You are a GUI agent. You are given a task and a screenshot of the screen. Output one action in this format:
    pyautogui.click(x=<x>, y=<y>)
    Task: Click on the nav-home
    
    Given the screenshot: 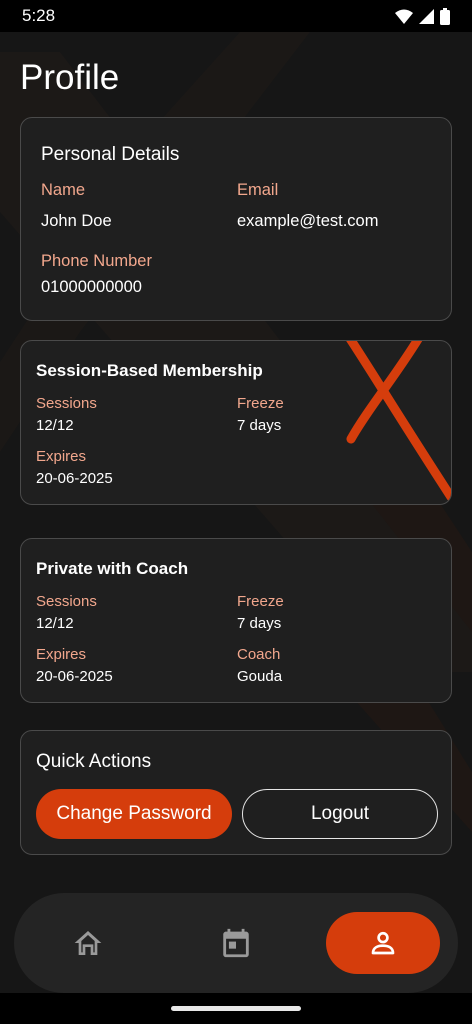 What is the action you would take?
    pyautogui.click(x=88, y=943)
    